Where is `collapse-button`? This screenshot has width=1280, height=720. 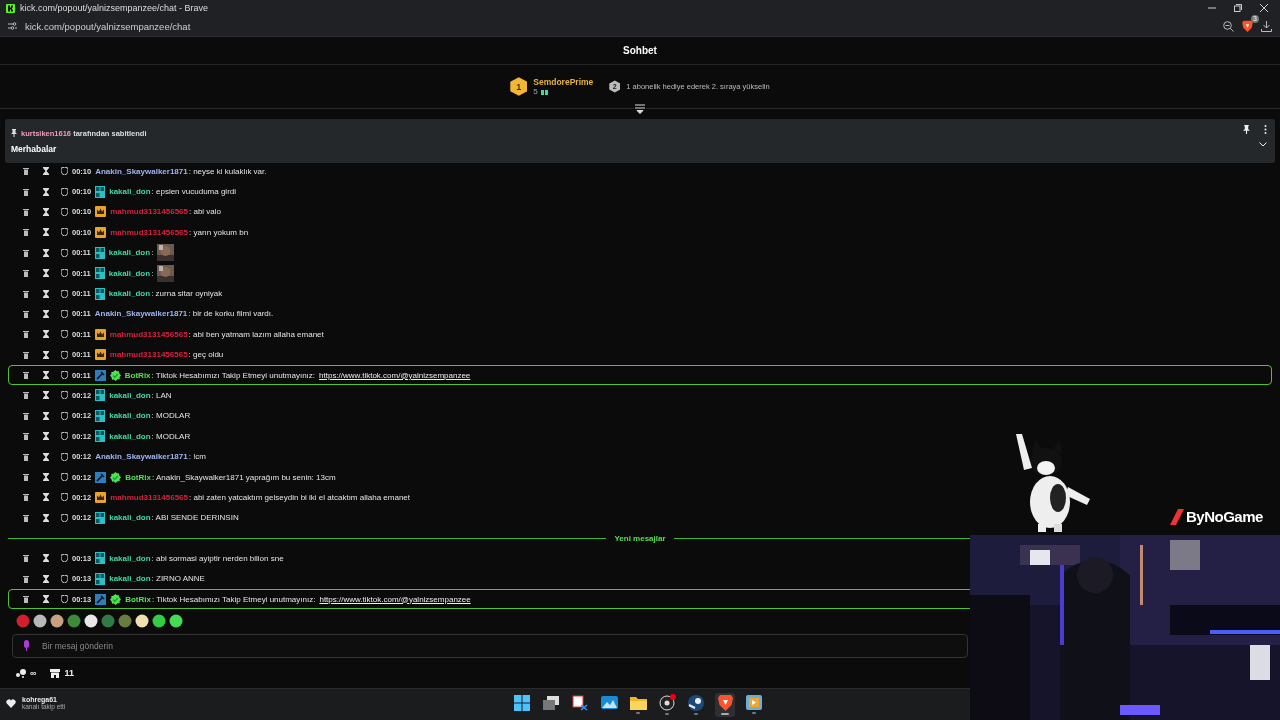 collapse-button is located at coordinates (640, 109).